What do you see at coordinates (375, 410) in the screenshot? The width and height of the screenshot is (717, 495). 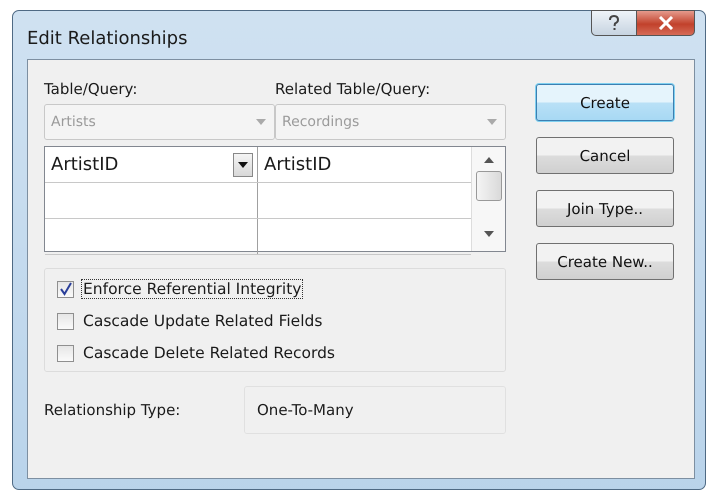 I see `relationship-type-value: One-To-Many` at bounding box center [375, 410].